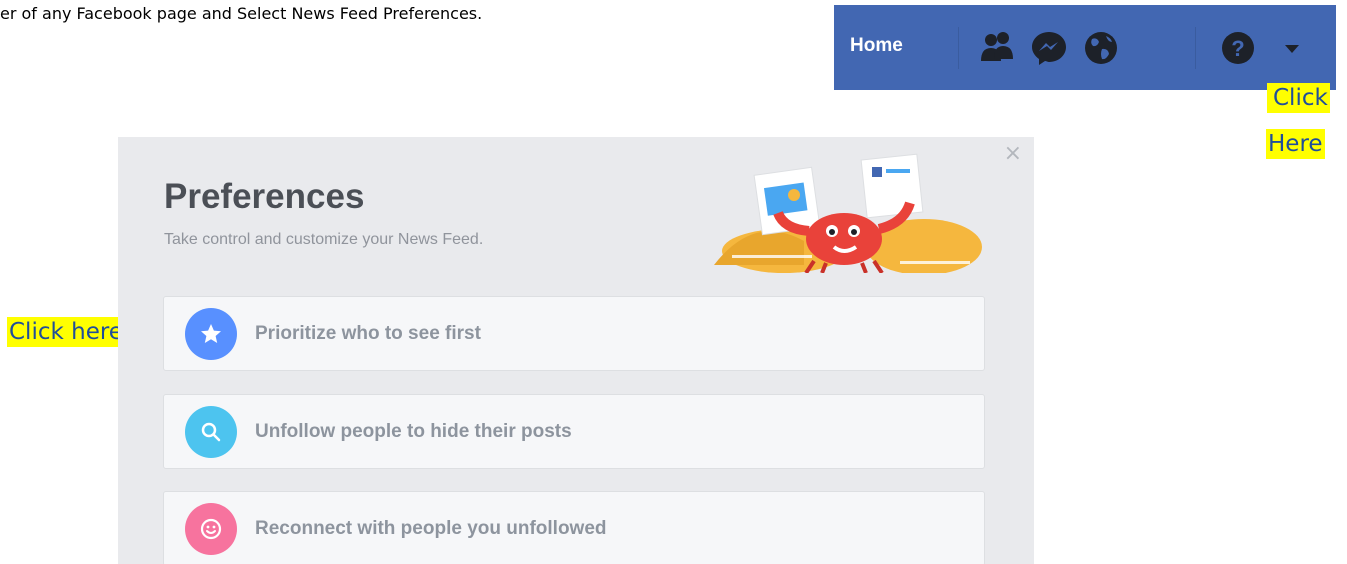  What do you see at coordinates (1013, 153) in the screenshot?
I see `close-icon: ×` at bounding box center [1013, 153].